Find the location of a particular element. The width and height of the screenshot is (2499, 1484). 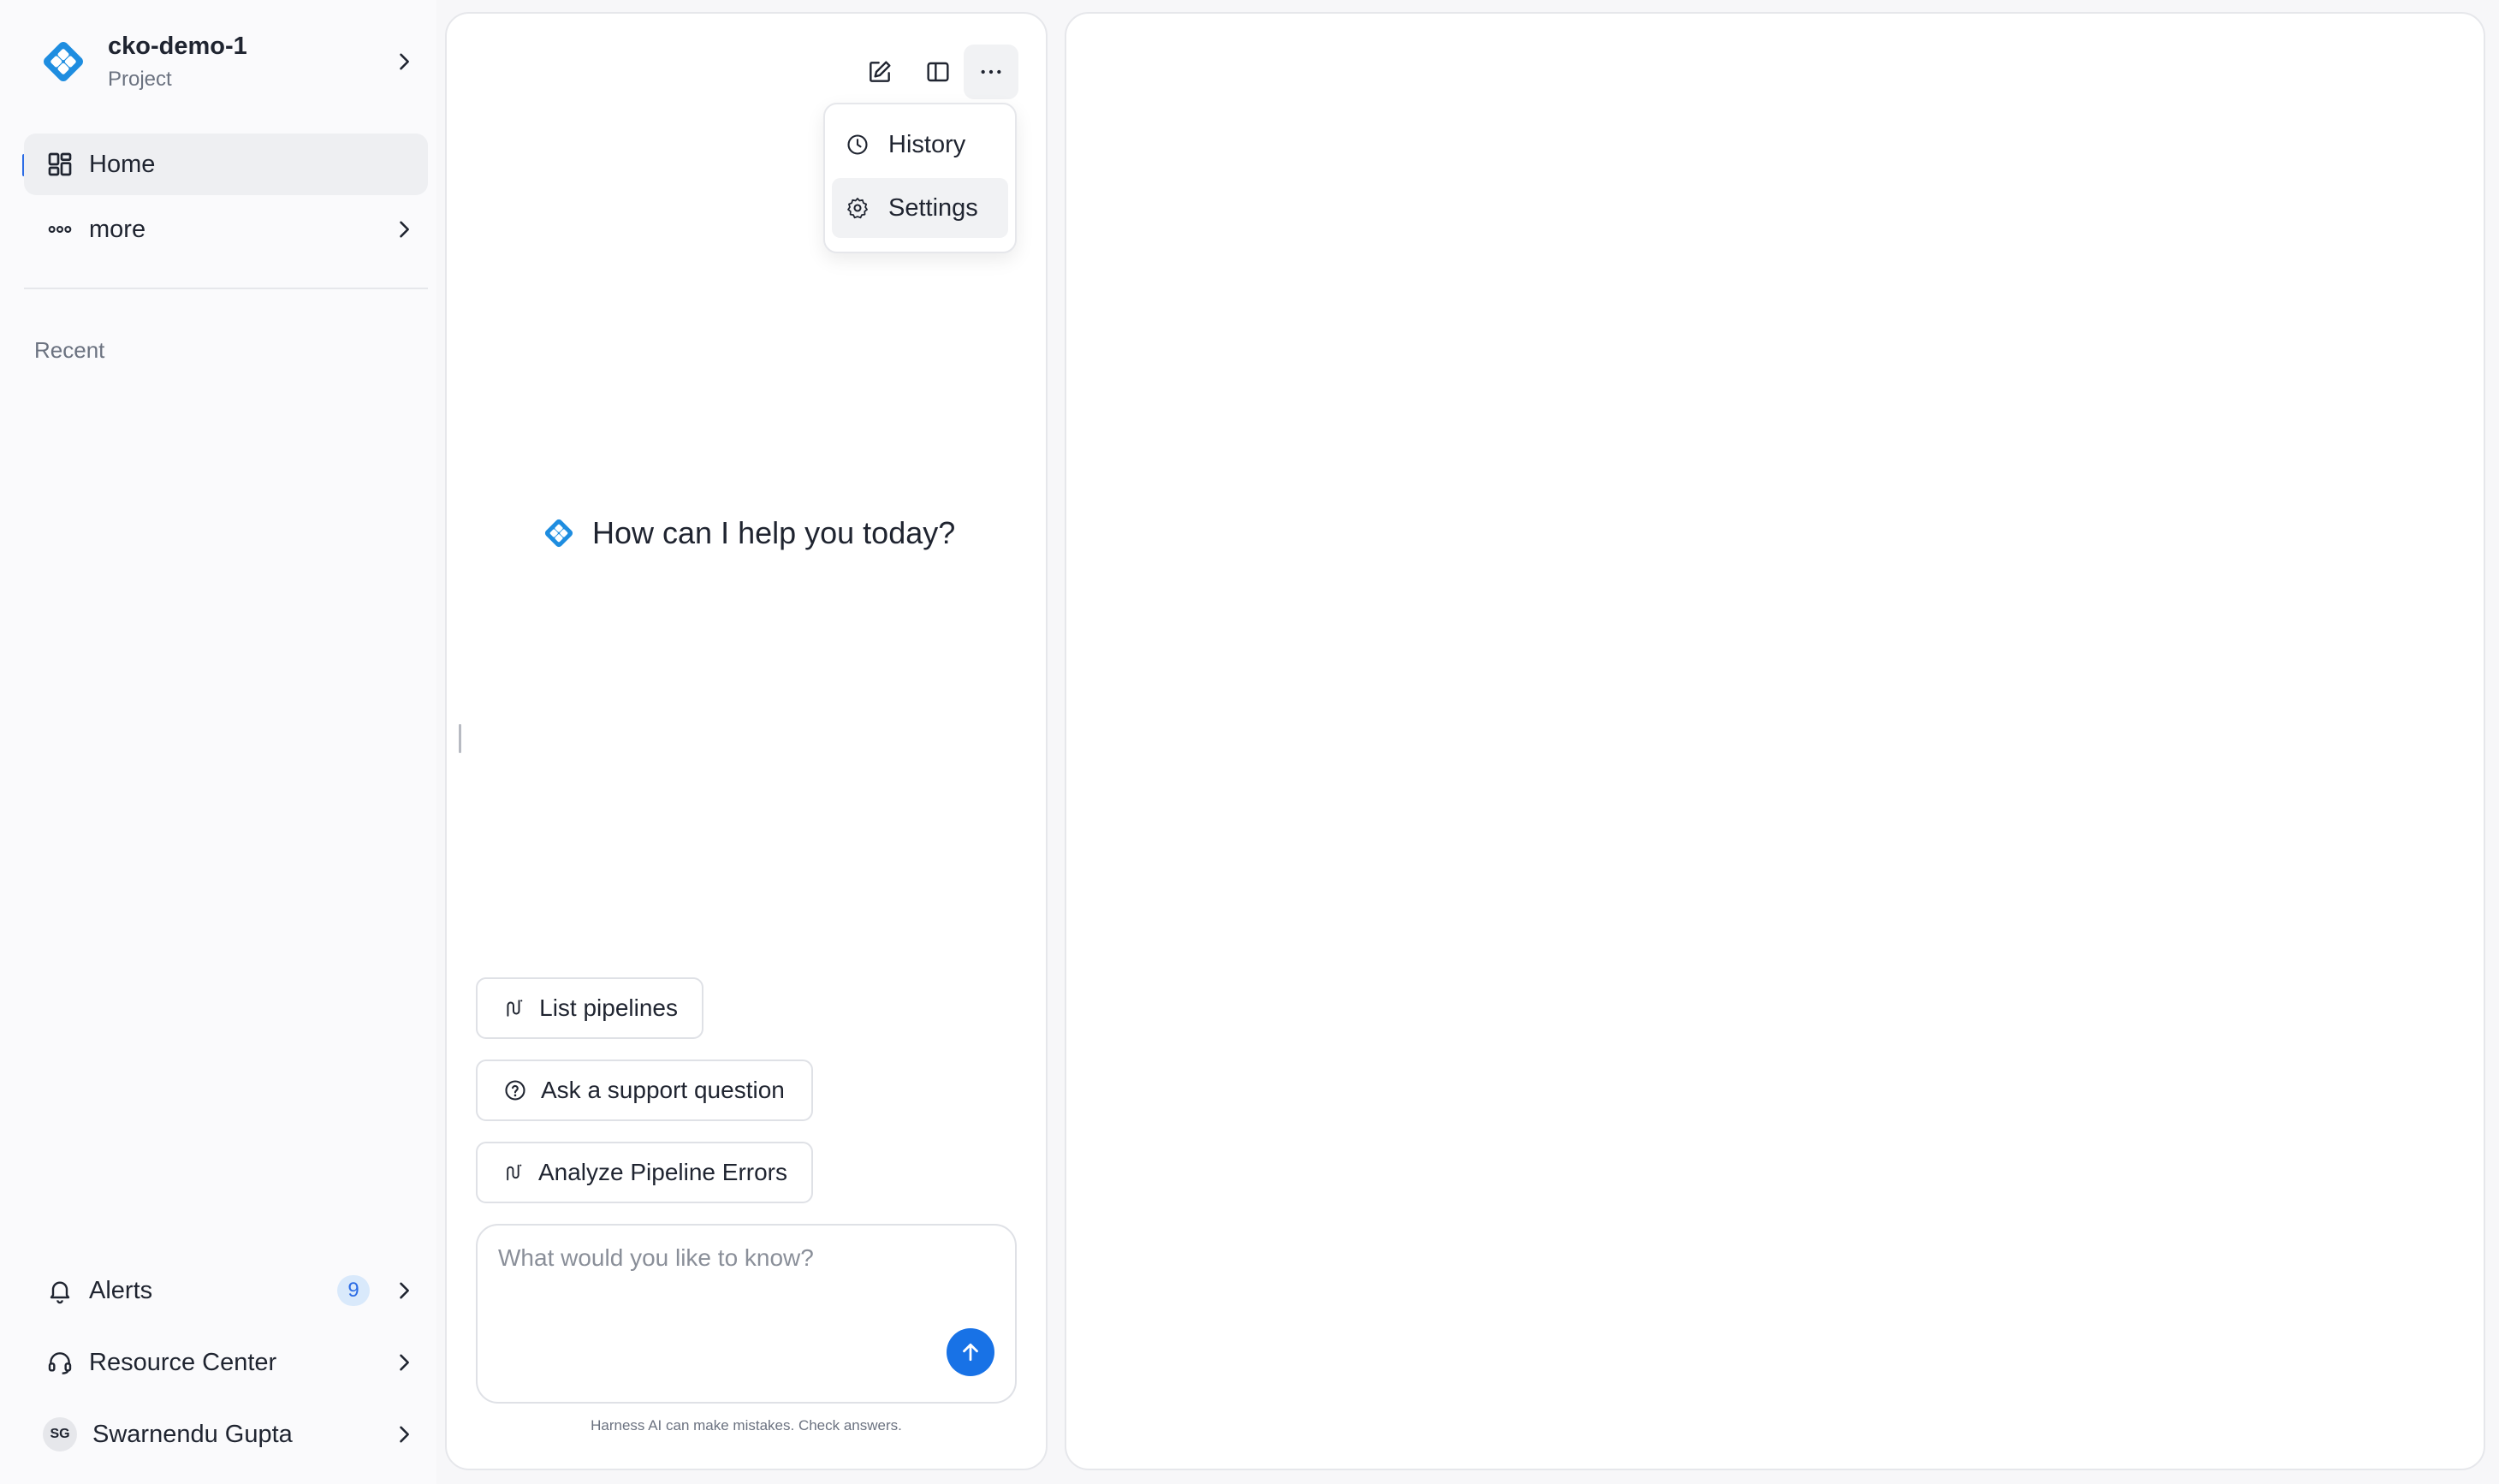

suggestion-list-pipelines: List pipelines is located at coordinates (589, 1008).